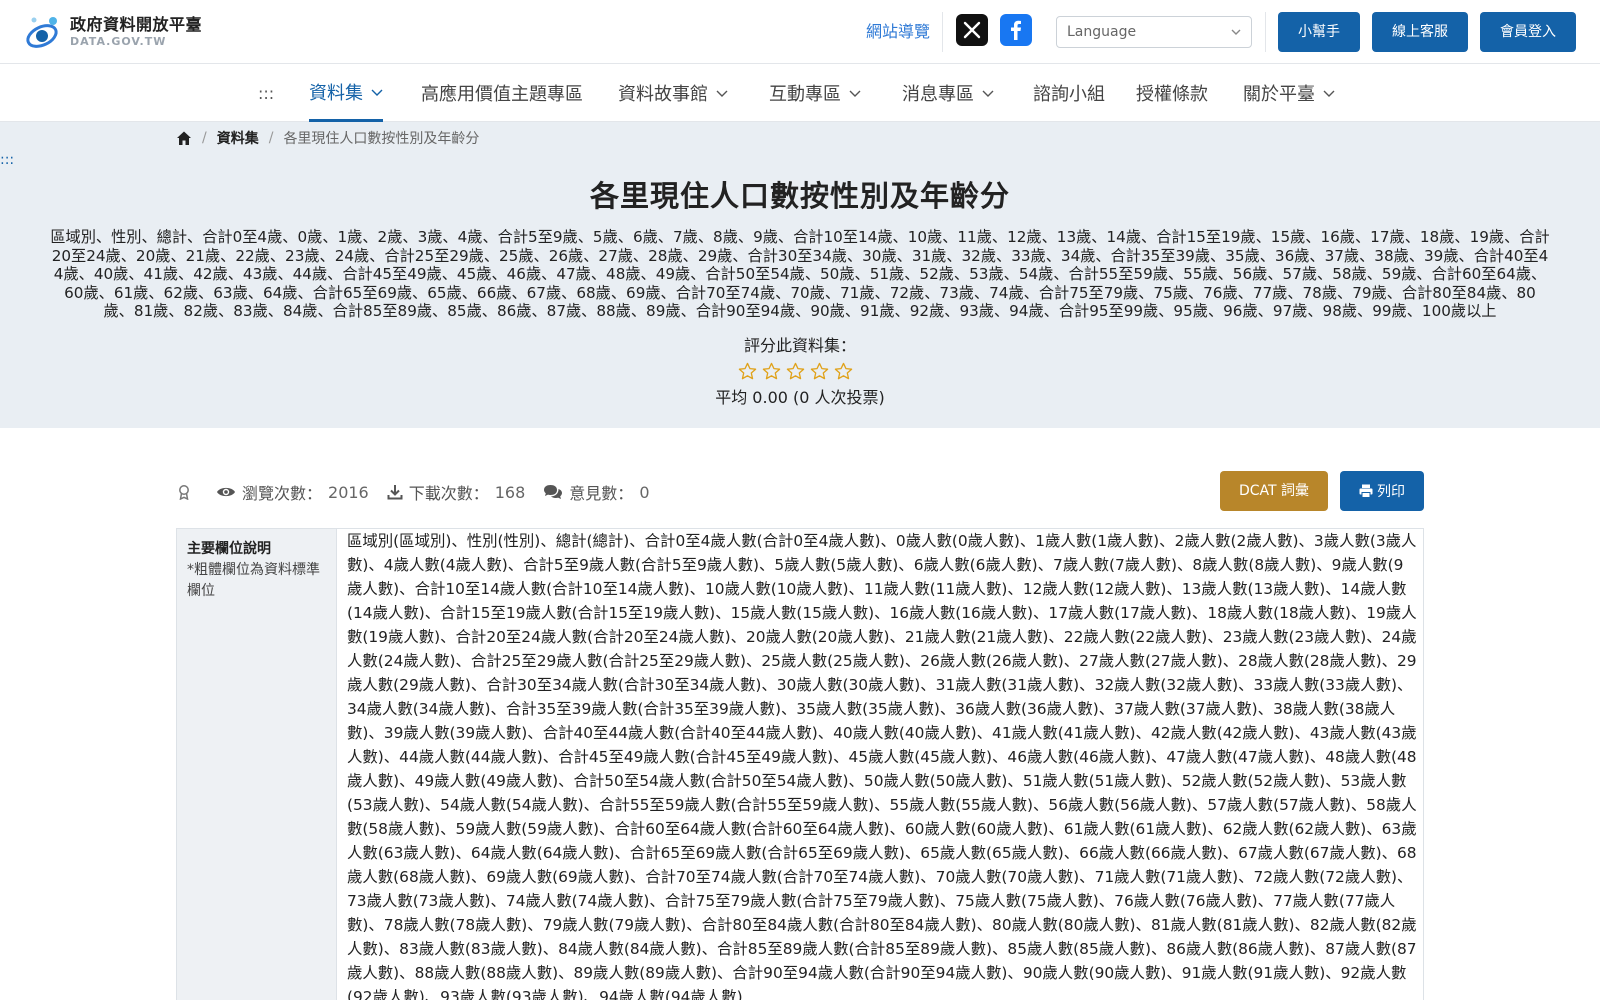 Image resolution: width=1600 pixels, height=1000 pixels. I want to click on comment-count-label: 意見數：, so click(601, 493).